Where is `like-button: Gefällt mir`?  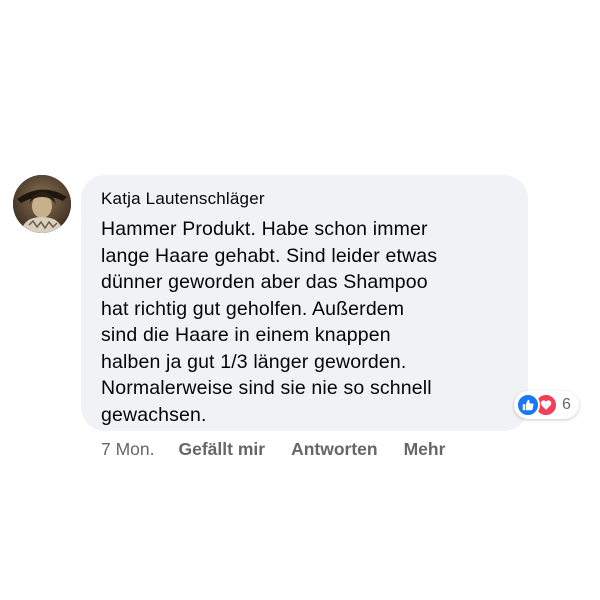 like-button: Gefällt mir is located at coordinates (222, 449).